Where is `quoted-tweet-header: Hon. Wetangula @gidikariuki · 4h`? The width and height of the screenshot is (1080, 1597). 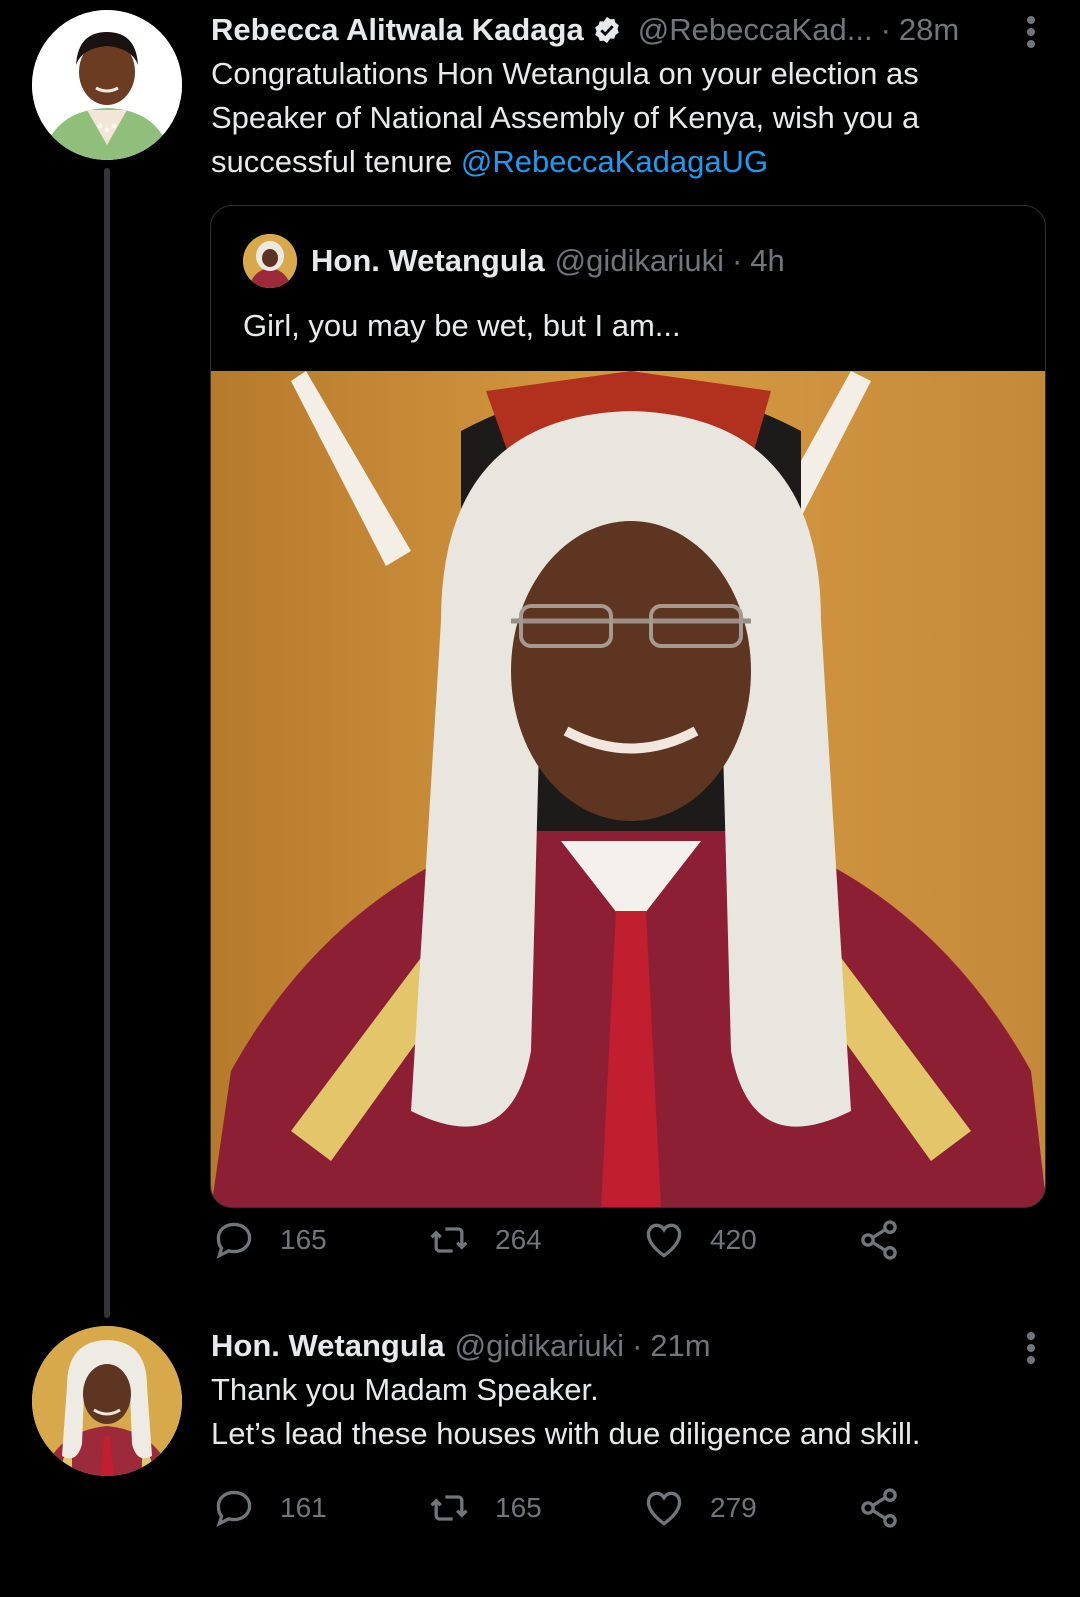 quoted-tweet-header: Hon. Wetangula @gidikariuki · 4h is located at coordinates (514, 261).